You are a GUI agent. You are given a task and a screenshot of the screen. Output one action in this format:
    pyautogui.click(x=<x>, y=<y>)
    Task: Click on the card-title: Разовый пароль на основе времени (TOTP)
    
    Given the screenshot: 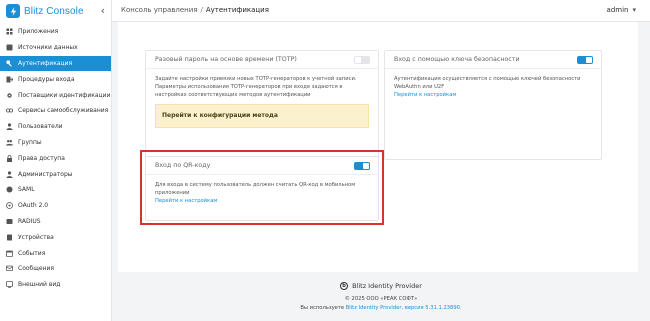 What is the action you would take?
    pyautogui.click(x=226, y=59)
    